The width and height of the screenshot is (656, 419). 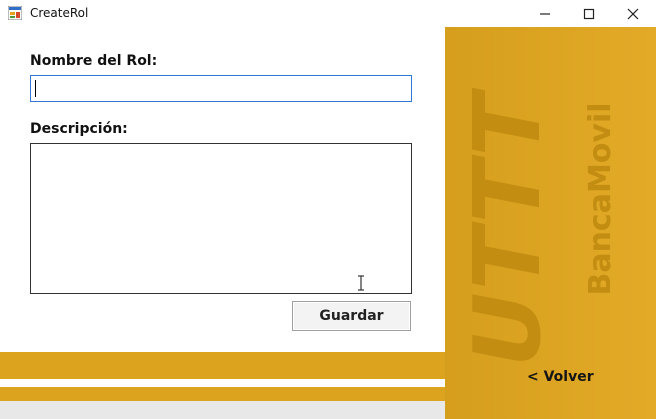 What do you see at coordinates (351, 316) in the screenshot?
I see `save-button: Guardar` at bounding box center [351, 316].